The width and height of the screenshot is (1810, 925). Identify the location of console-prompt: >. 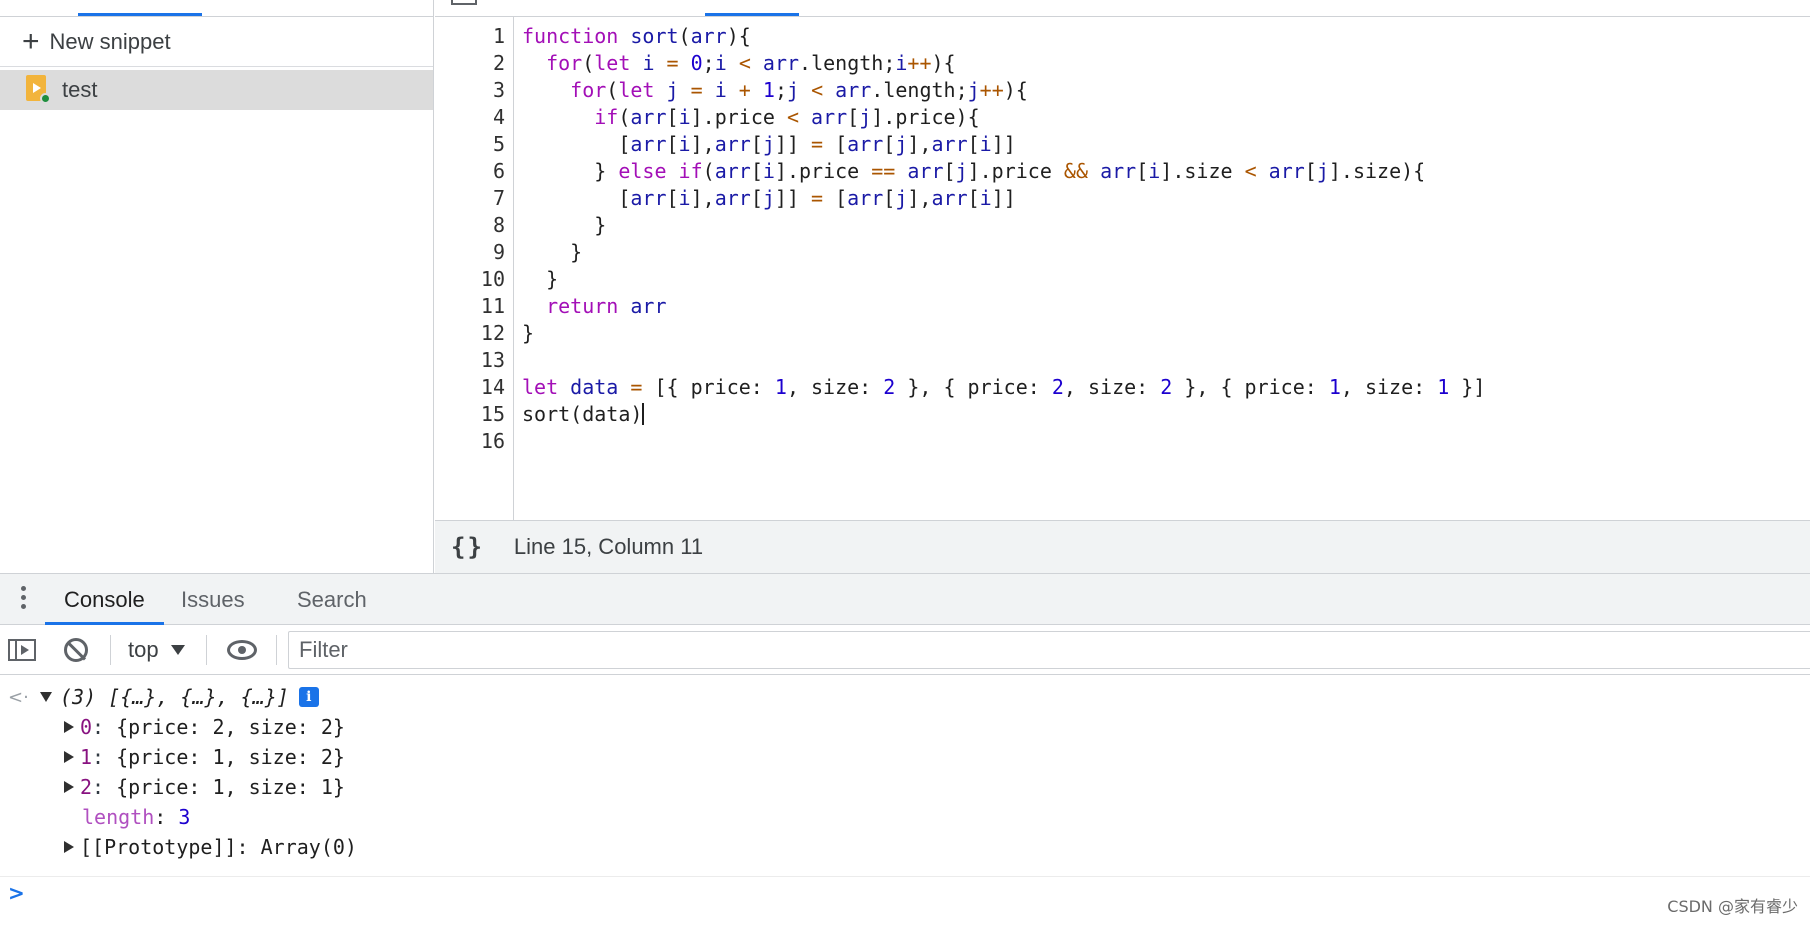
(905, 894).